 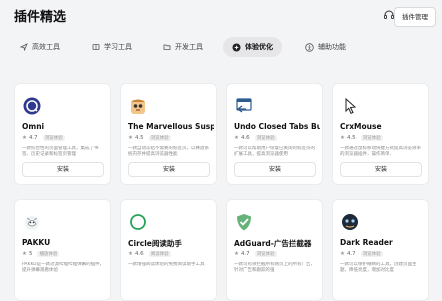 I want to click on accessibility-icon, so click(x=309, y=47).